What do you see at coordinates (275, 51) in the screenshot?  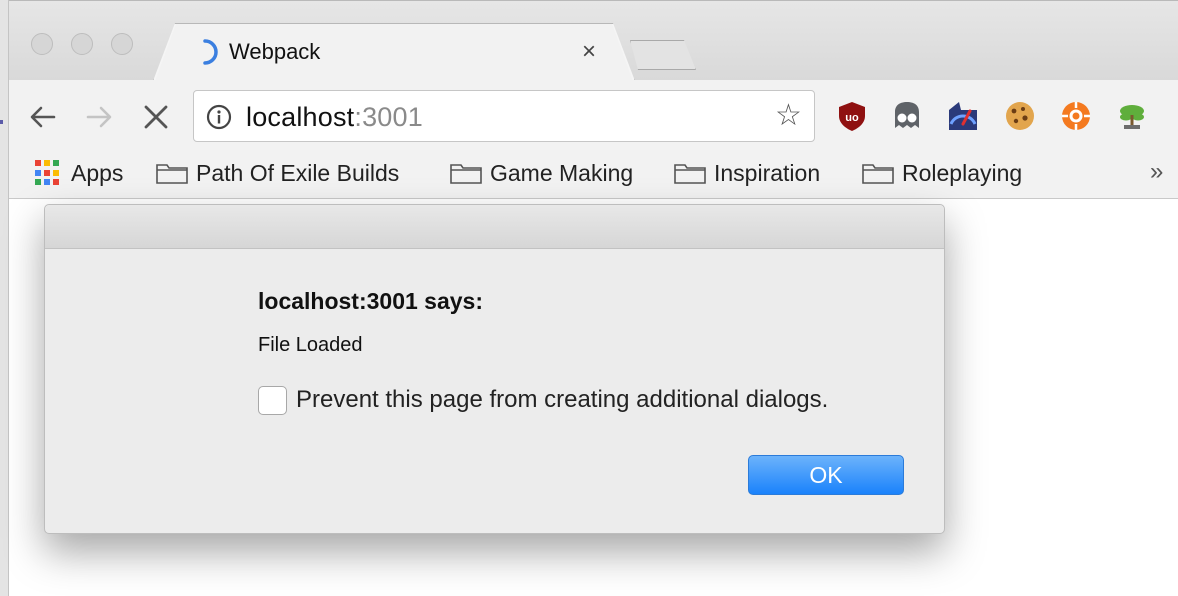 I see `tab-title: Webpack` at bounding box center [275, 51].